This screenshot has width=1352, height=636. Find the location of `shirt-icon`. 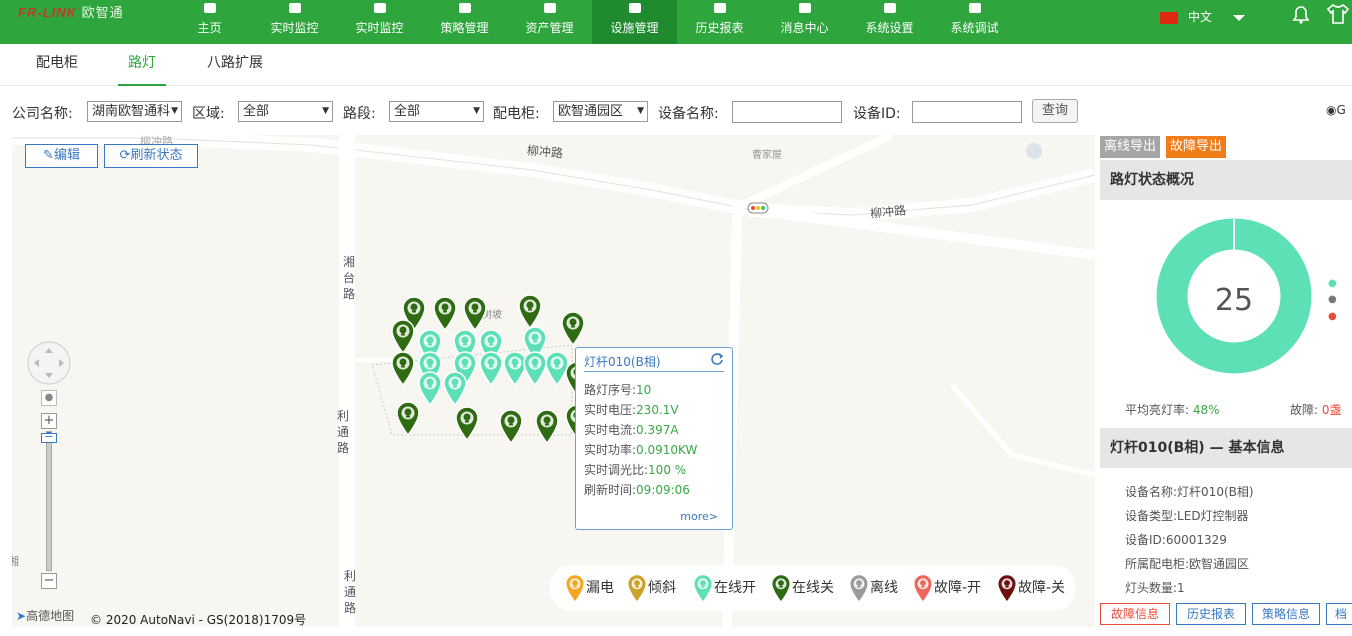

shirt-icon is located at coordinates (1338, 14).